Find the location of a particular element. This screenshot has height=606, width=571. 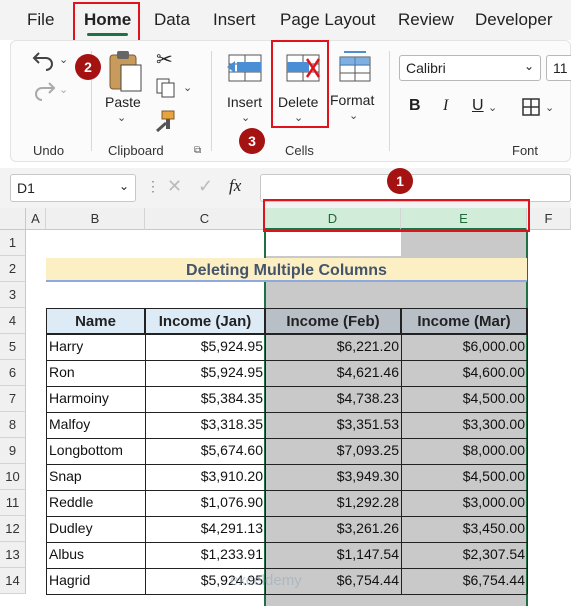

font-family-select: Calibri ⌄ is located at coordinates (470, 68).